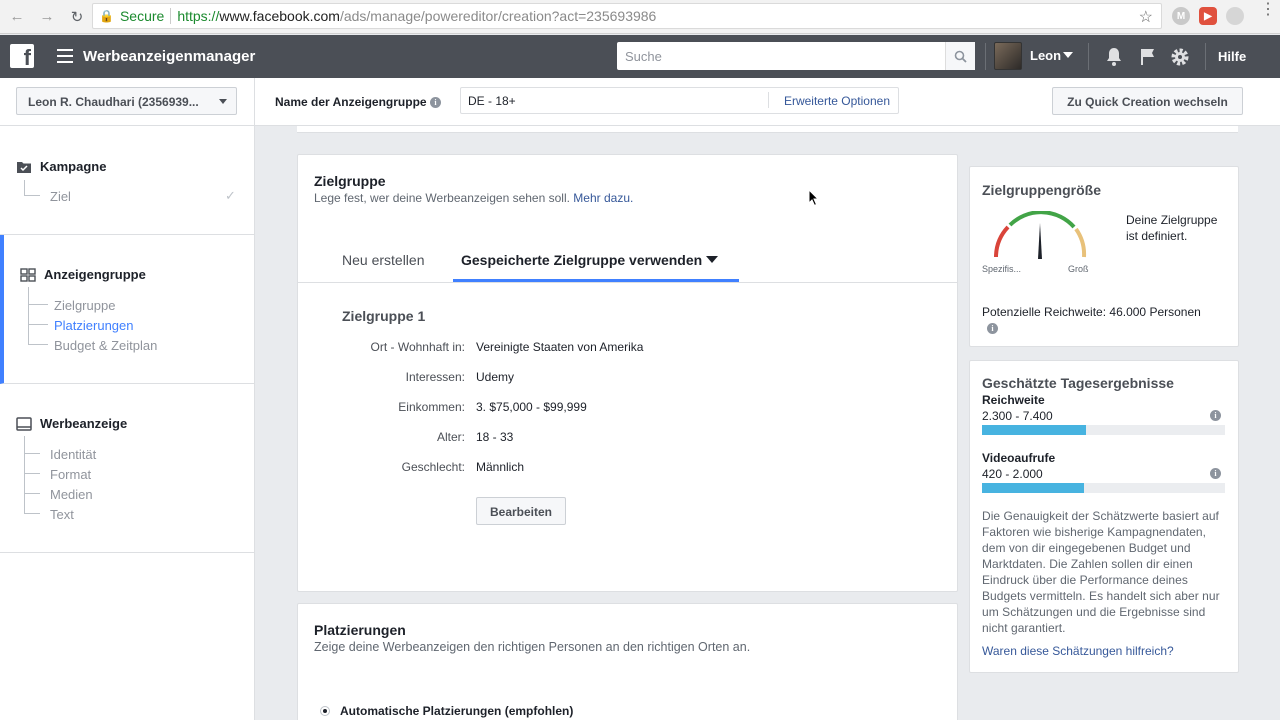  What do you see at coordinates (47, 17) in the screenshot?
I see `forward-icon: →` at bounding box center [47, 17].